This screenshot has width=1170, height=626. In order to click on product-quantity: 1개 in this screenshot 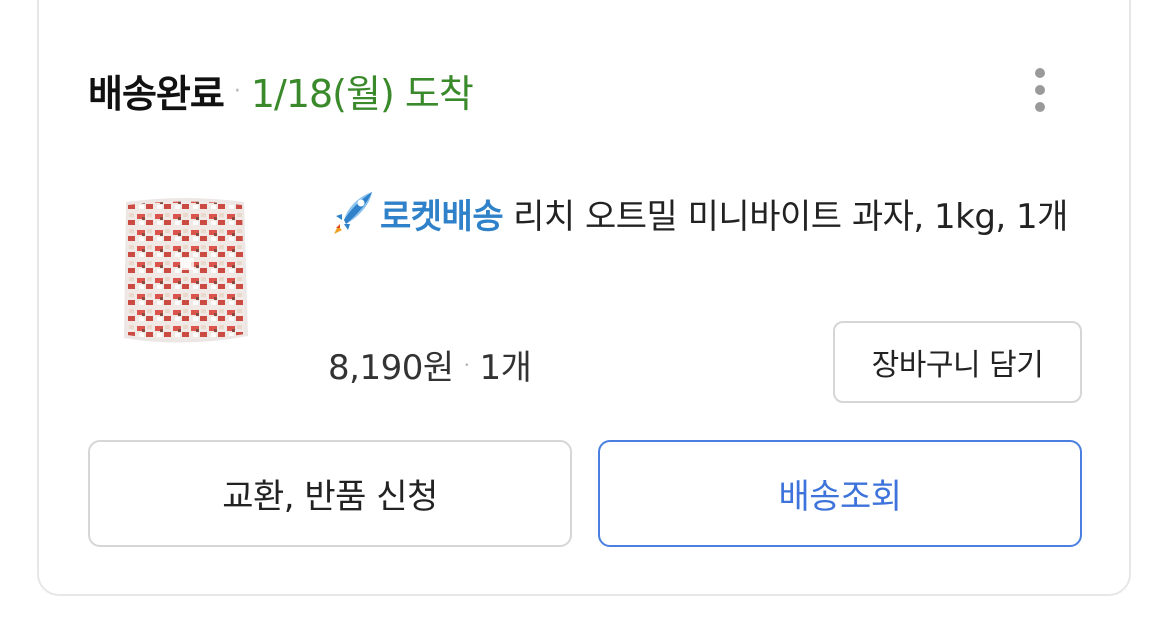, I will do `click(505, 367)`.